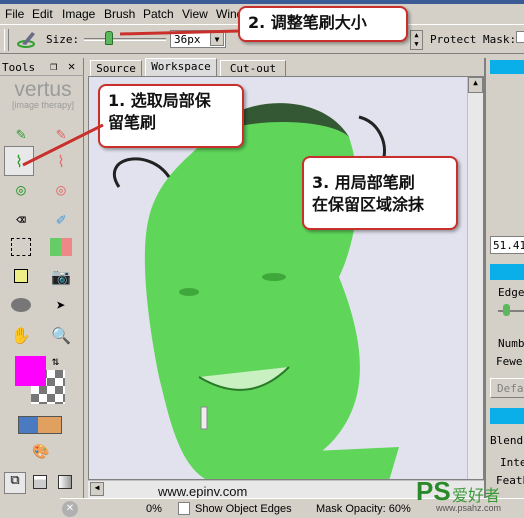 This screenshot has width=524, height=518. What do you see at coordinates (21, 305) in the screenshot?
I see `lasso-icon` at bounding box center [21, 305].